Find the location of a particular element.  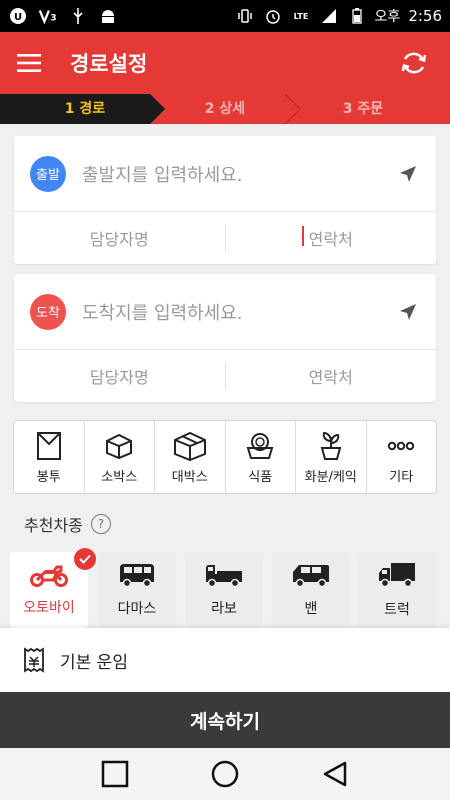

vehicle-motorcycle: 오토바이 is located at coordinates (53, 588).